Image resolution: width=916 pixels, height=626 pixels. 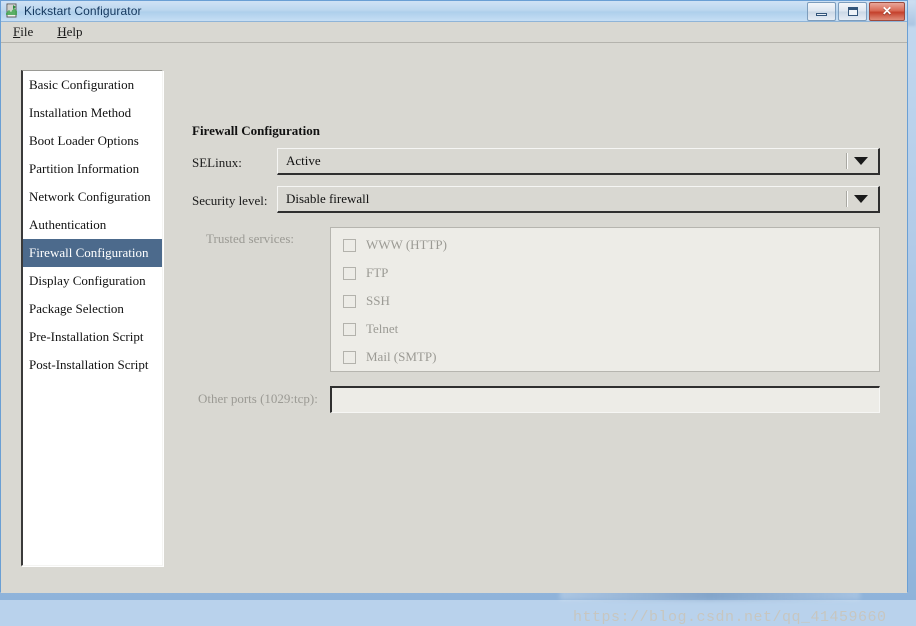 I want to click on trusted-service-telnet: Telnet, so click(x=370, y=329).